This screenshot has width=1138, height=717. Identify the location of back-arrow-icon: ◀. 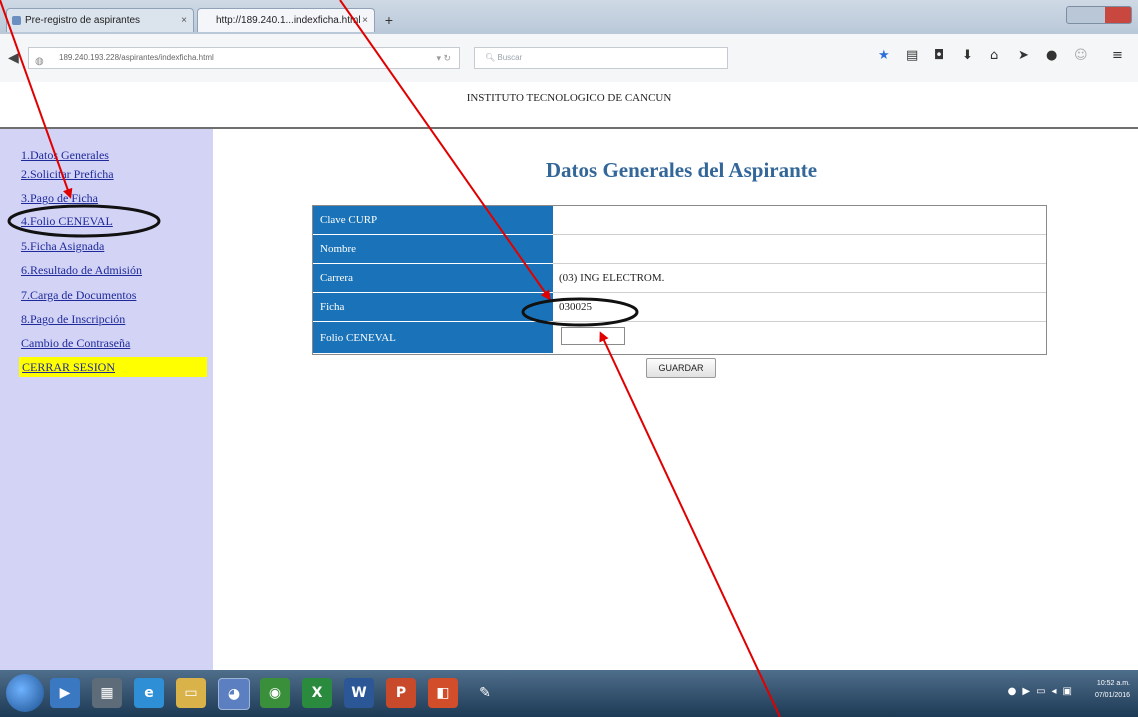
(13, 58).